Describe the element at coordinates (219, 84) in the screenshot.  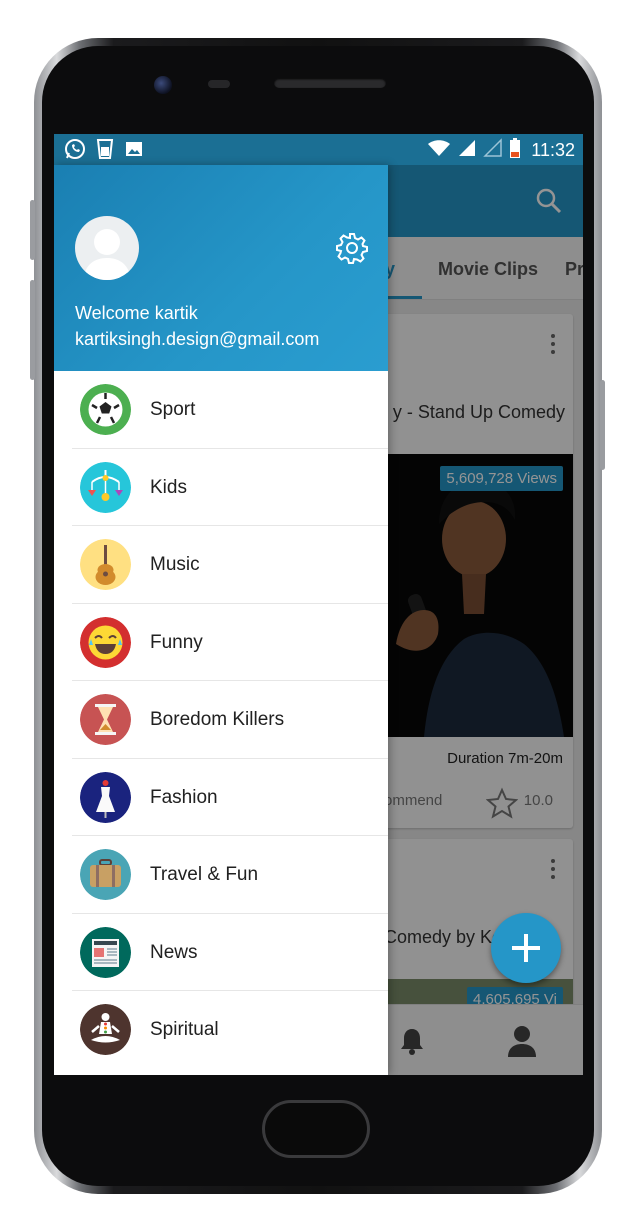
I see `proximity-sensor` at that location.